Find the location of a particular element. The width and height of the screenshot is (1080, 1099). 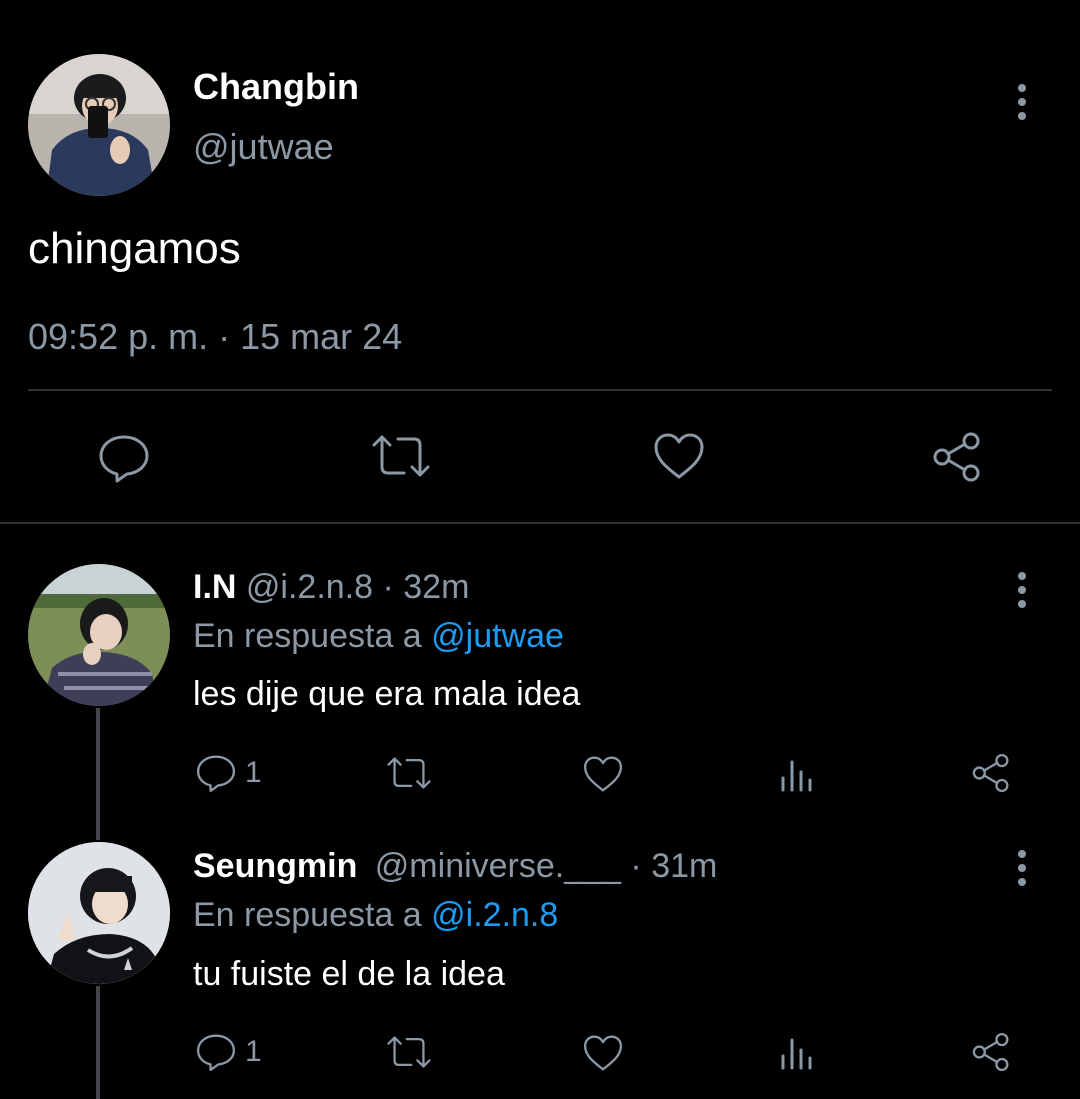

tweet-timestamp: 09:52 p. m. · 15 mar 24 is located at coordinates (215, 336).